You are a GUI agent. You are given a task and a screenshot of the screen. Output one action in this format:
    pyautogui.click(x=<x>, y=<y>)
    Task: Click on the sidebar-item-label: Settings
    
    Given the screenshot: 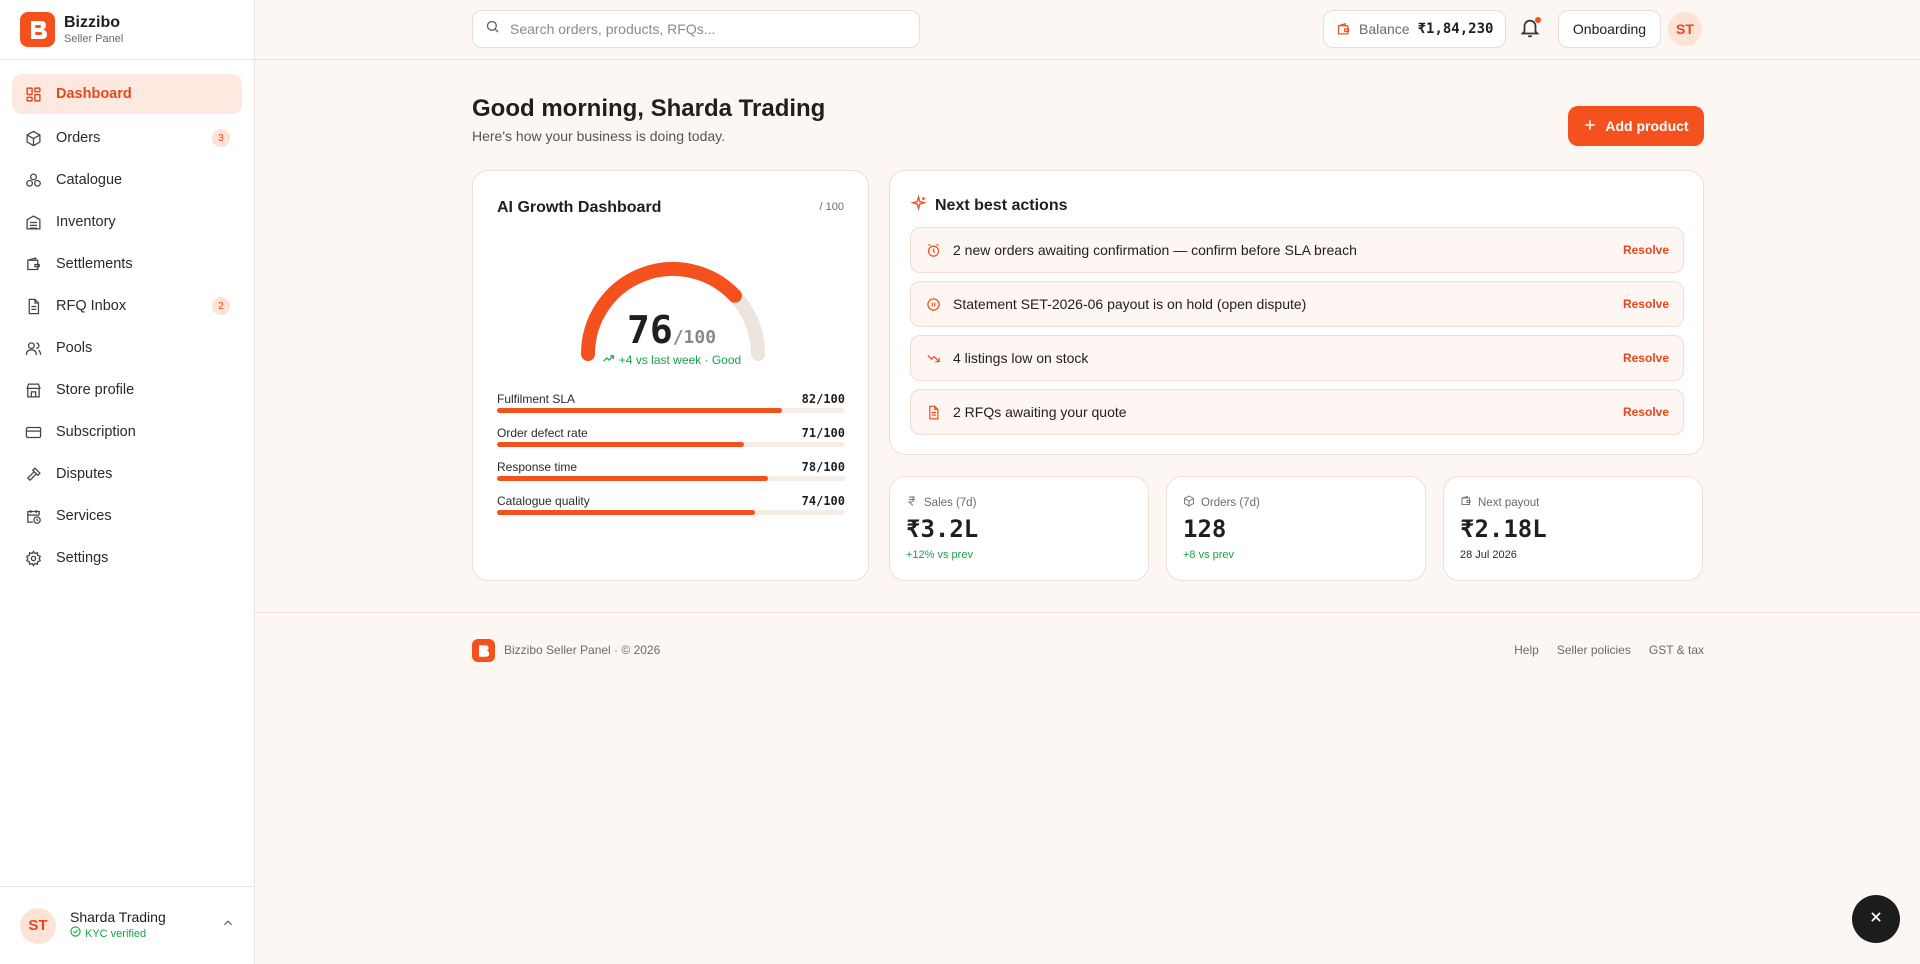 What is the action you would take?
    pyautogui.click(x=82, y=558)
    